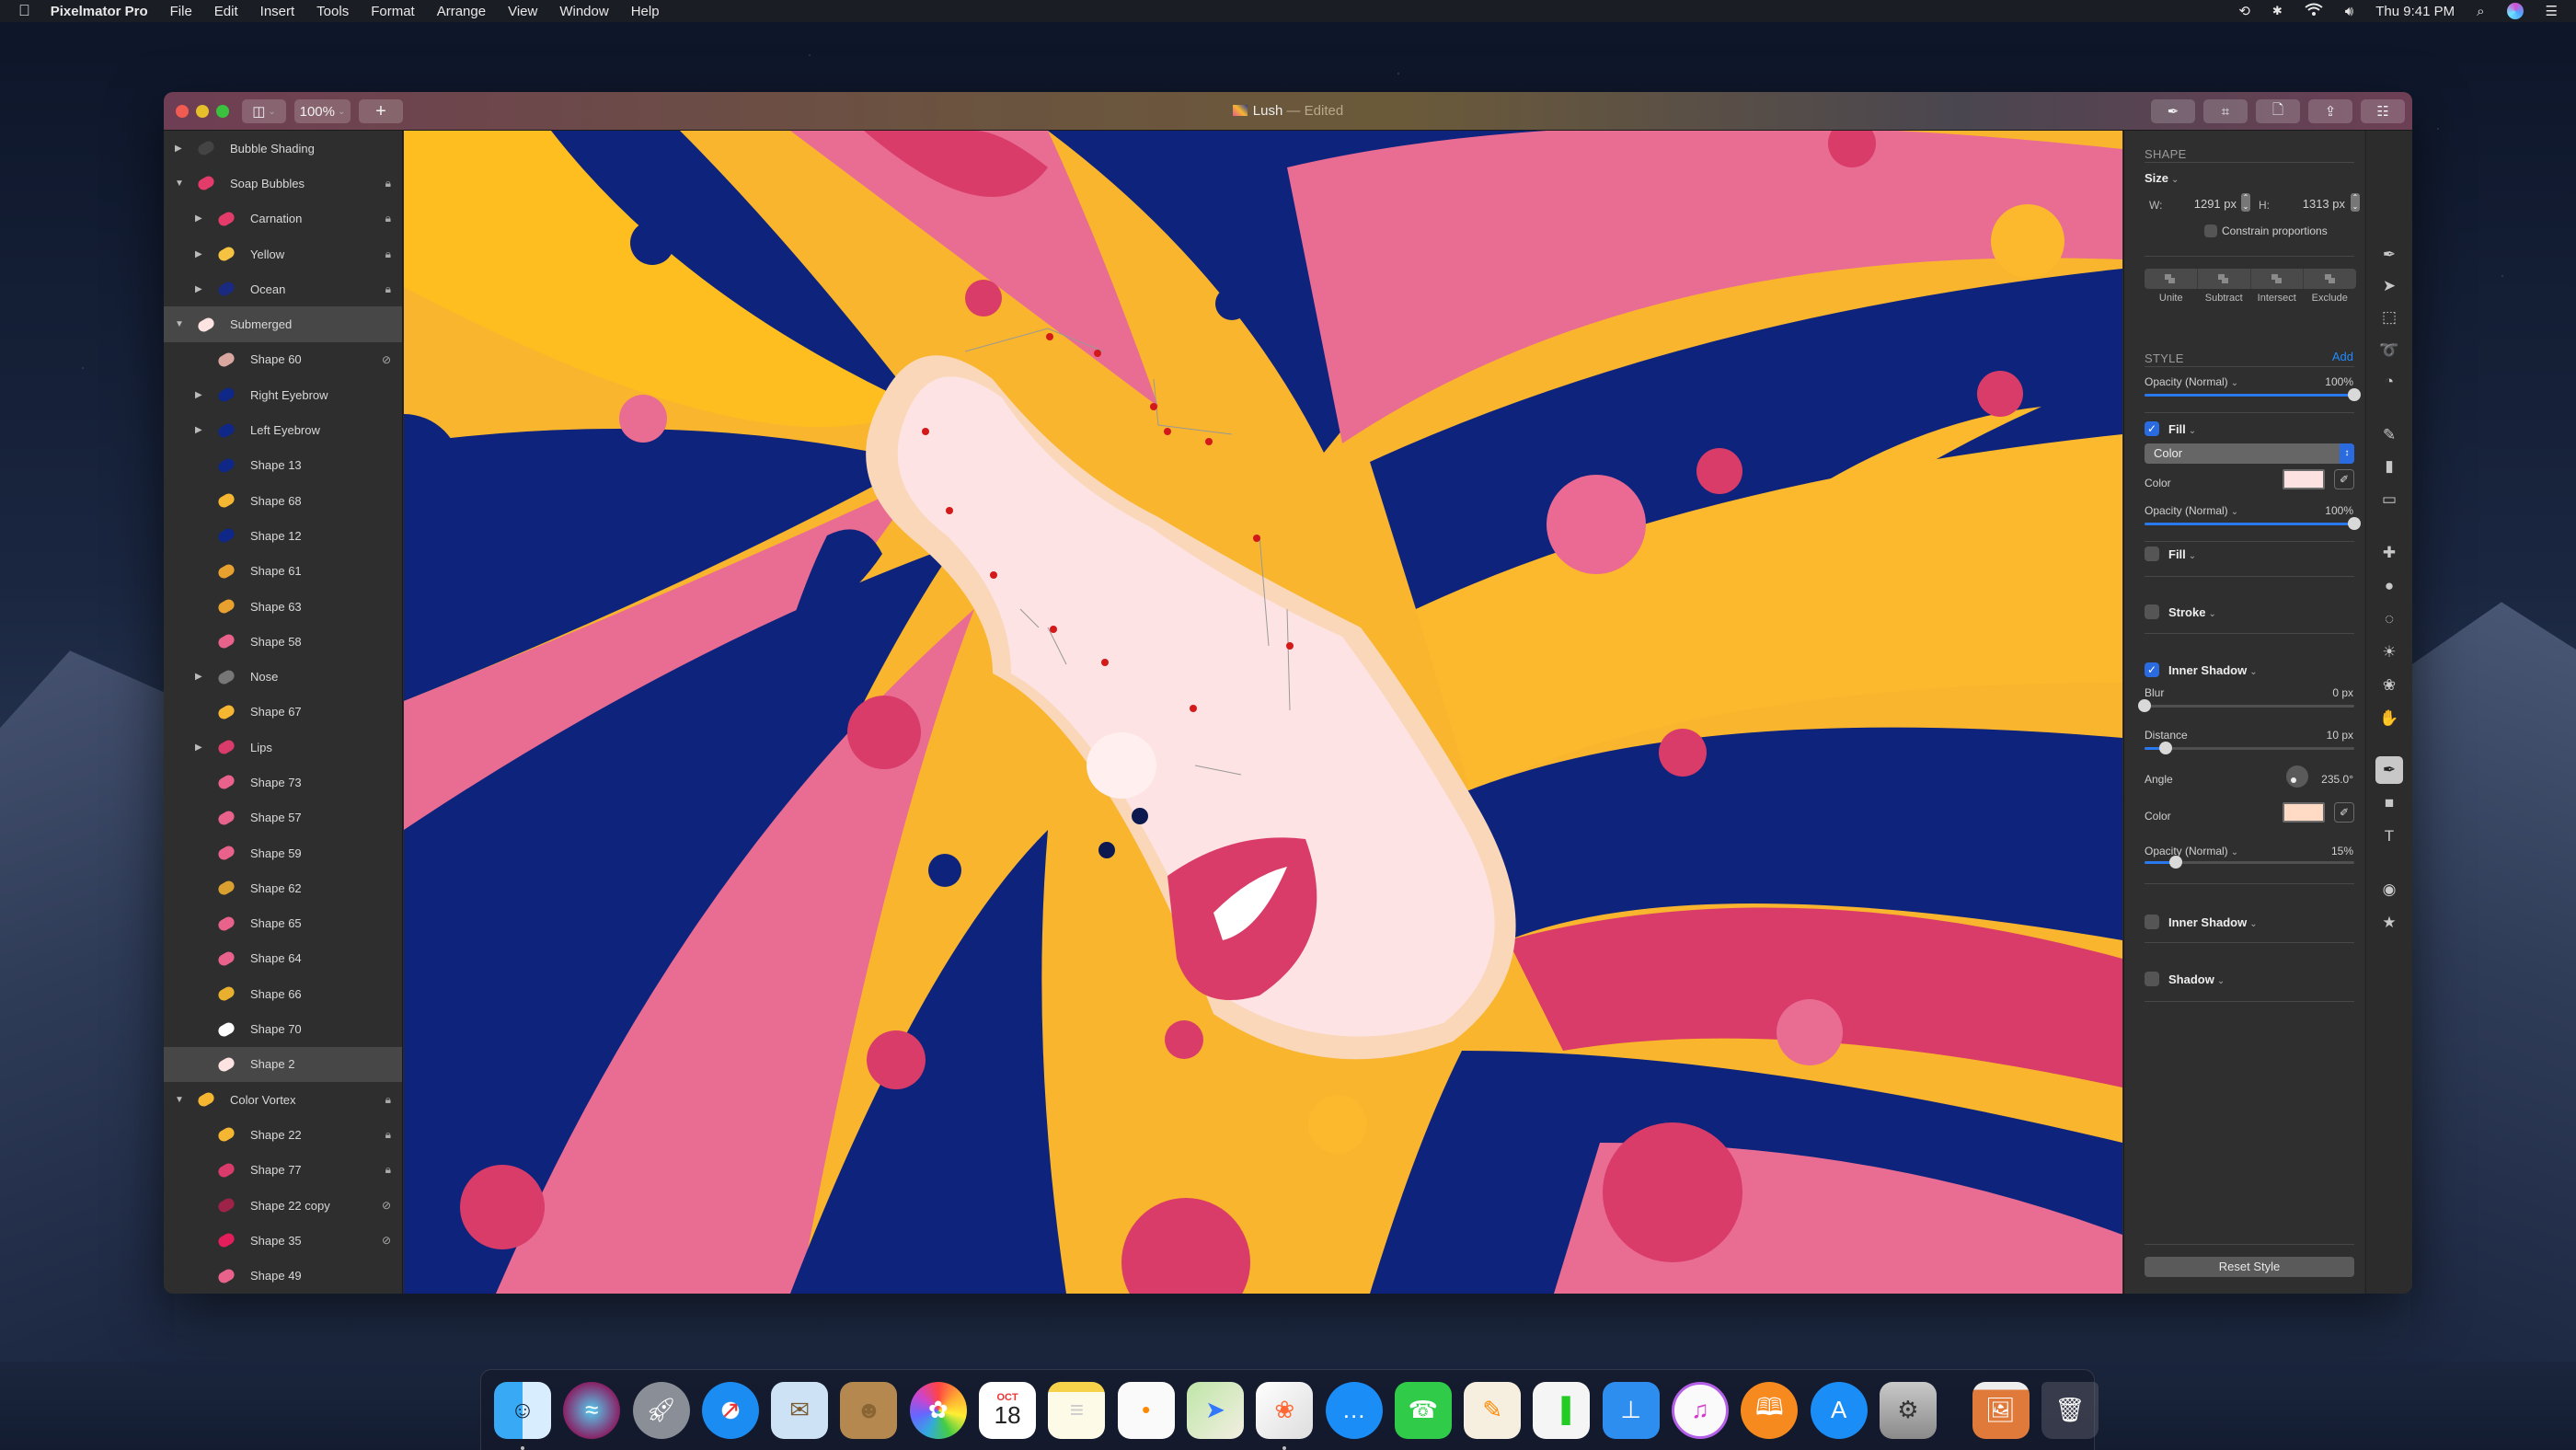 Image resolution: width=2576 pixels, height=1450 pixels. What do you see at coordinates (2304, 812) in the screenshot?
I see `shadow-color-swatch` at bounding box center [2304, 812].